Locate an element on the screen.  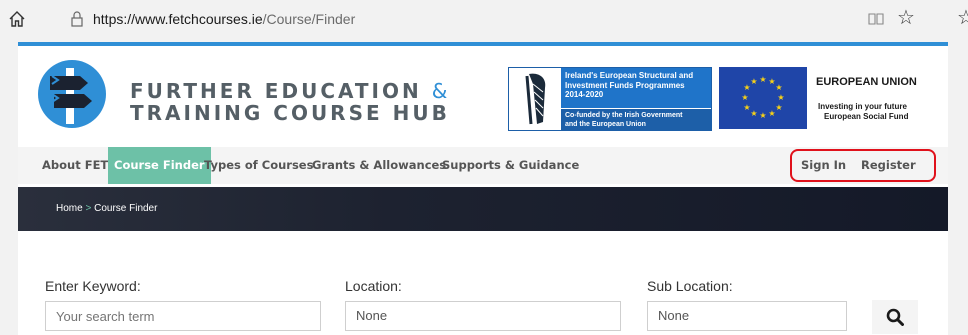
nav-about-fet: About FET is located at coordinates (75, 165).